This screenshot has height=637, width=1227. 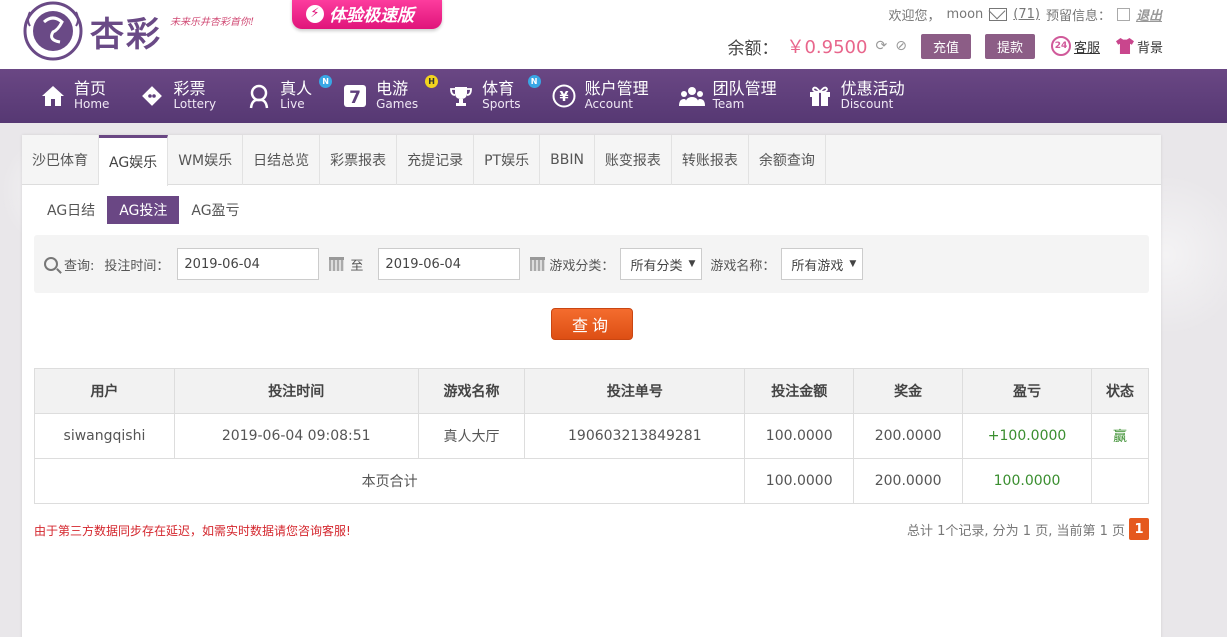 I want to click on customer-service-label: 客服, so click(x=1086, y=48).